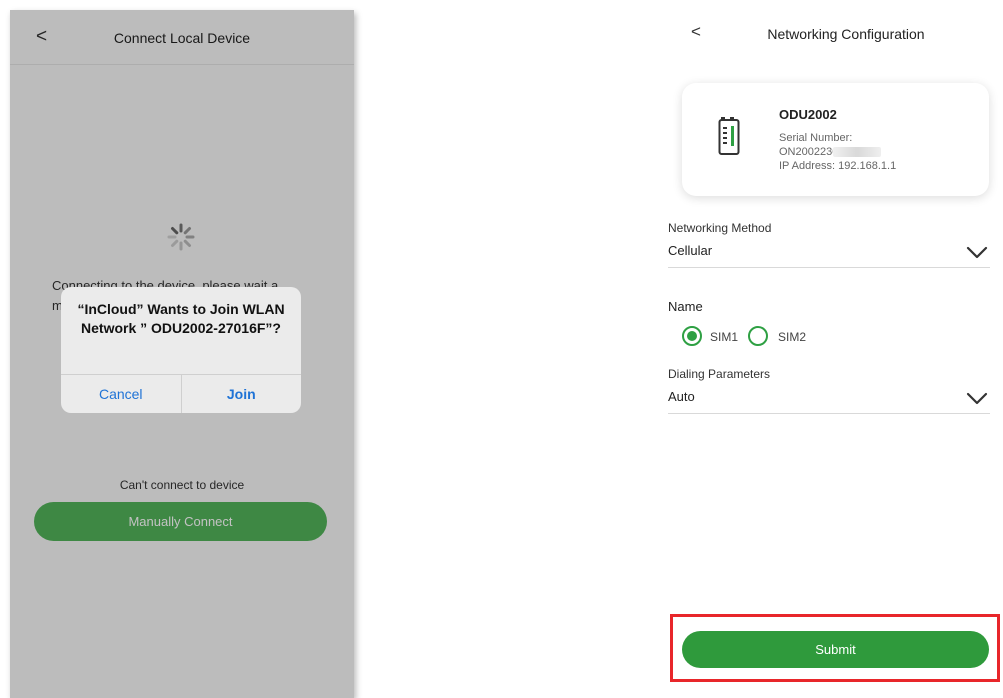  I want to click on device-name: ODU2002, so click(808, 114).